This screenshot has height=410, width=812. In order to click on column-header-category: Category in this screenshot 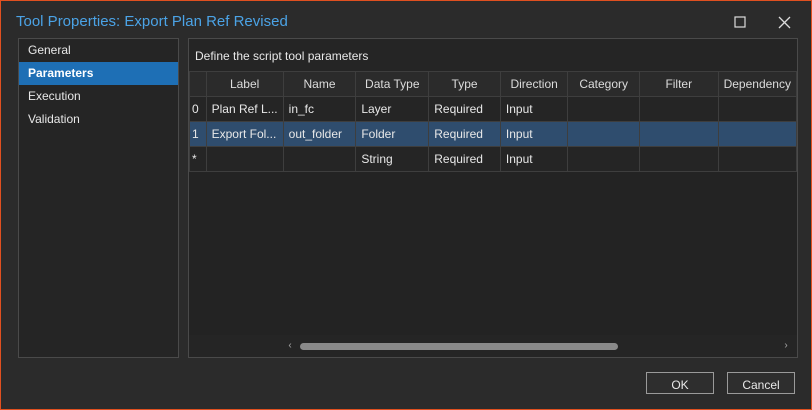, I will do `click(603, 84)`.